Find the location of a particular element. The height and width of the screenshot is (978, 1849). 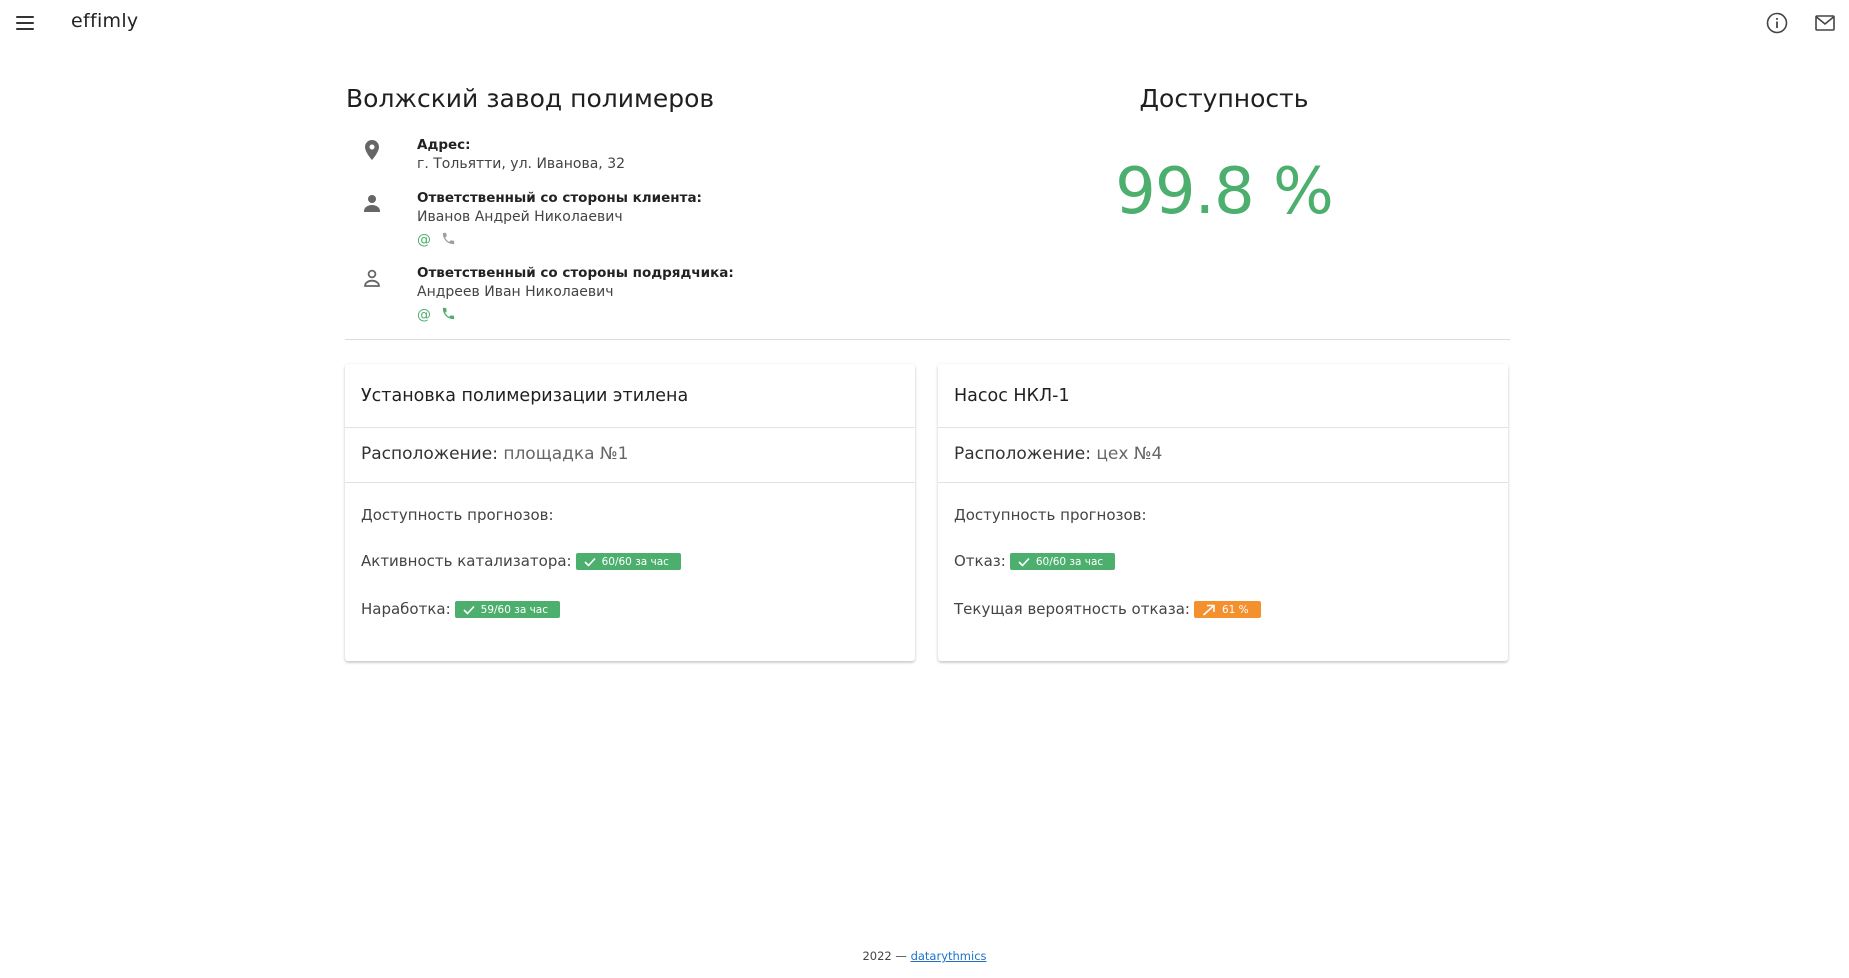

status-badge: 59/60 за час is located at coordinates (507, 609).